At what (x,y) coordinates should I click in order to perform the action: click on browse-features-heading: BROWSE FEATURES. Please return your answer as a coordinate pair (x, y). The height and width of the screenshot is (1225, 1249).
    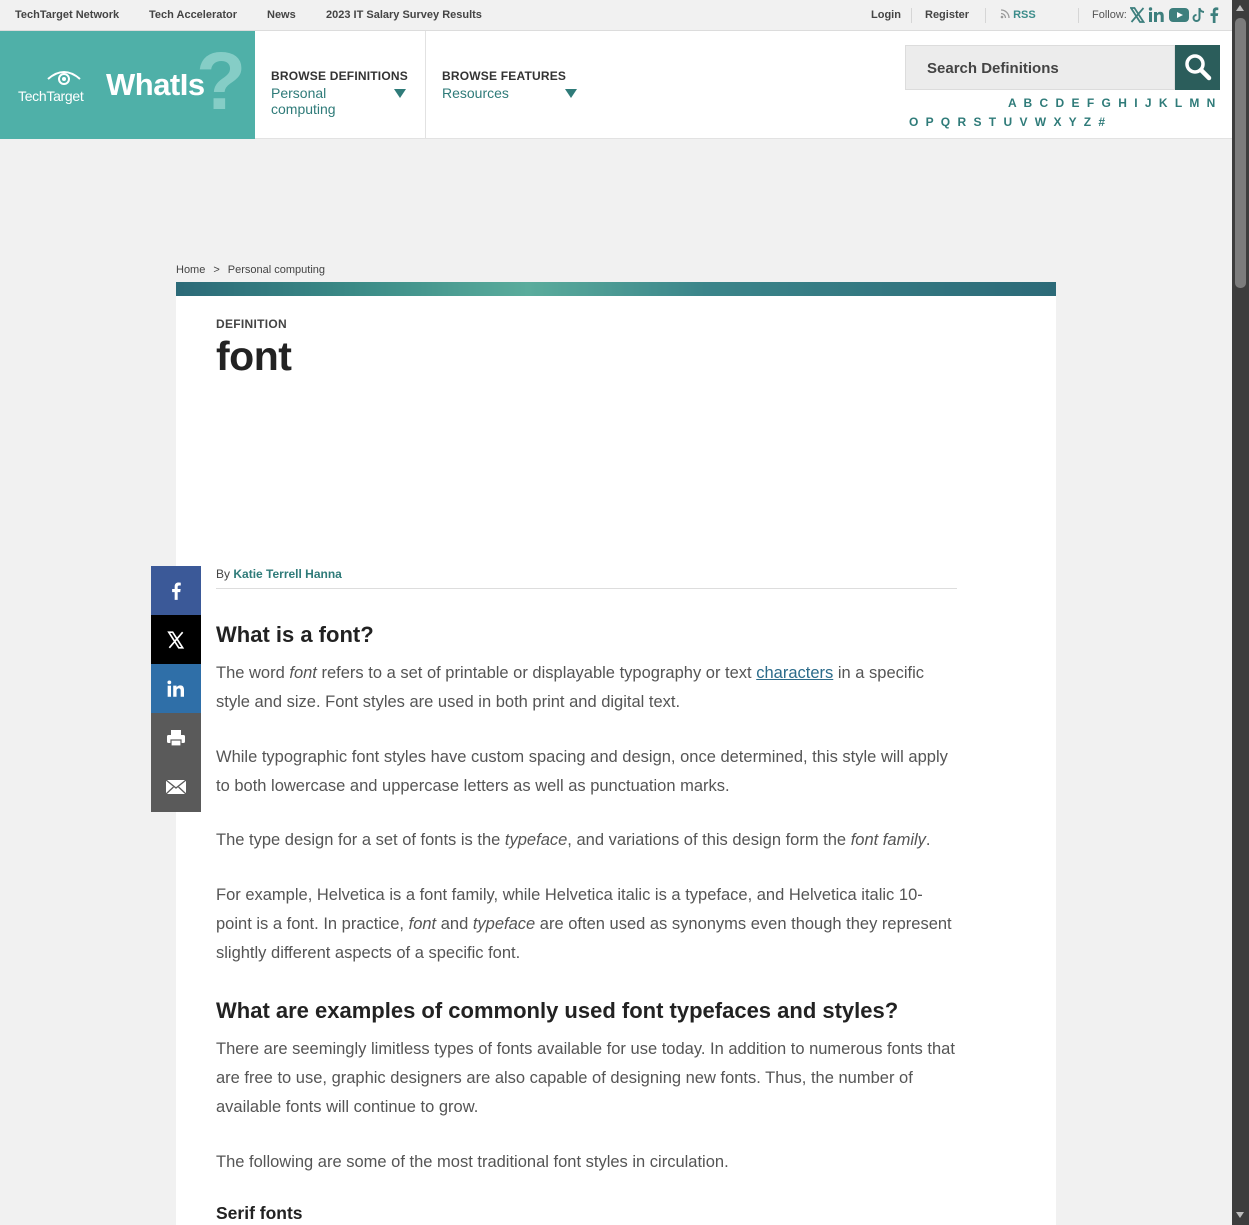
    Looking at the image, I should click on (504, 76).